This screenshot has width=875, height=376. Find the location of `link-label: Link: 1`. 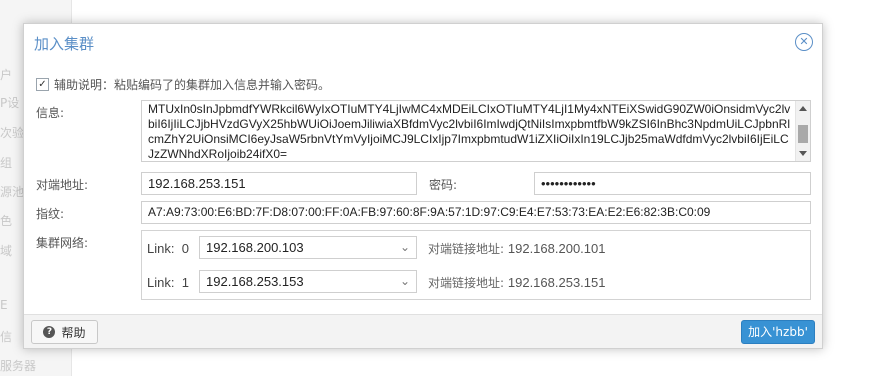

link-label: Link: 1 is located at coordinates (168, 282).